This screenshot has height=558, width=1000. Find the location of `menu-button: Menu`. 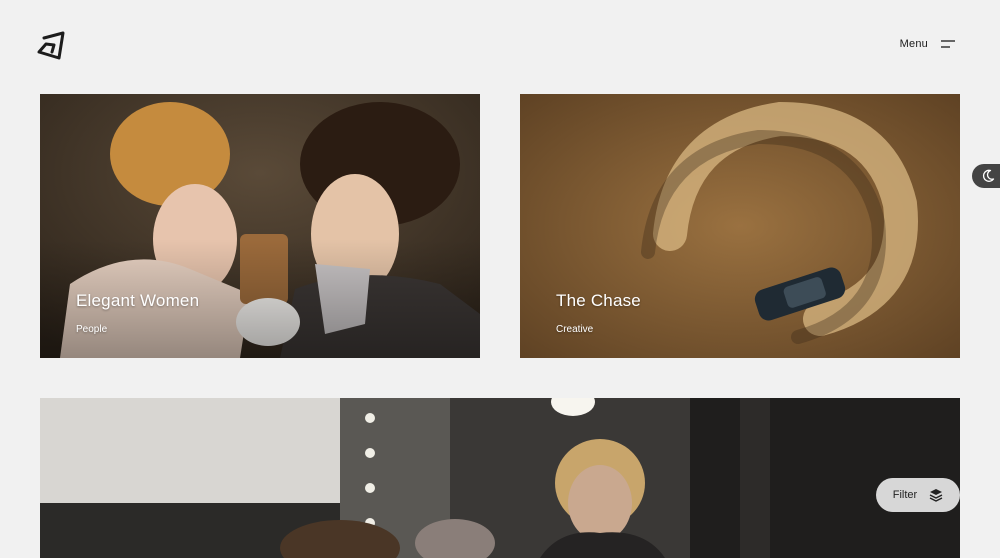

menu-button: Menu is located at coordinates (928, 44).